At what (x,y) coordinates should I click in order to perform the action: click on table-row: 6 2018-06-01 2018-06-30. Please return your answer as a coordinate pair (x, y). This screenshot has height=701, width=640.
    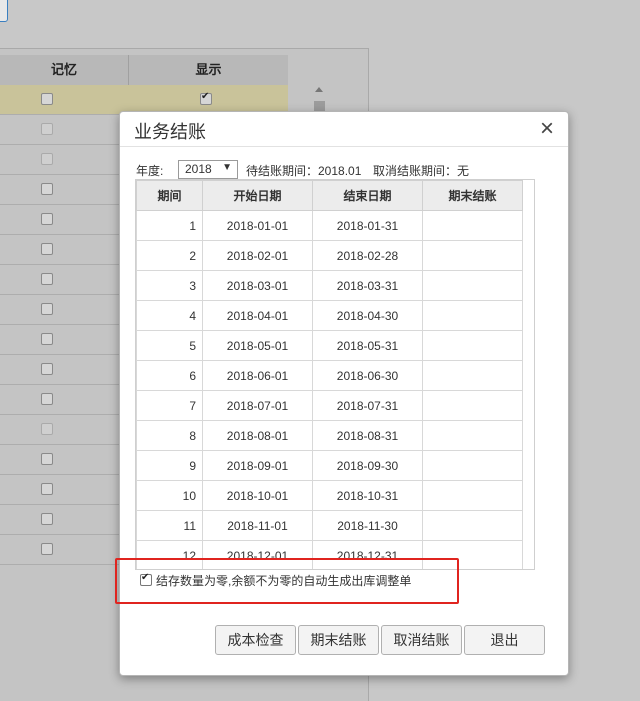
    Looking at the image, I should click on (329, 375).